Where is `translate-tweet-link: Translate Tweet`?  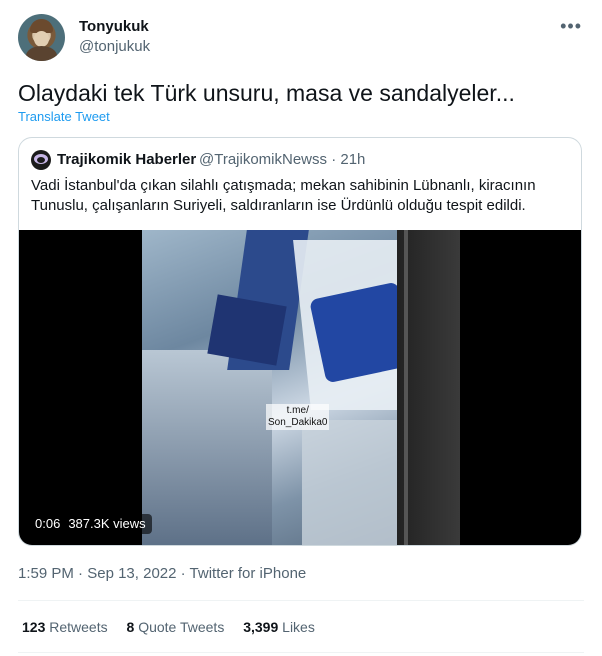
translate-tweet-link: Translate Tweet is located at coordinates (64, 116).